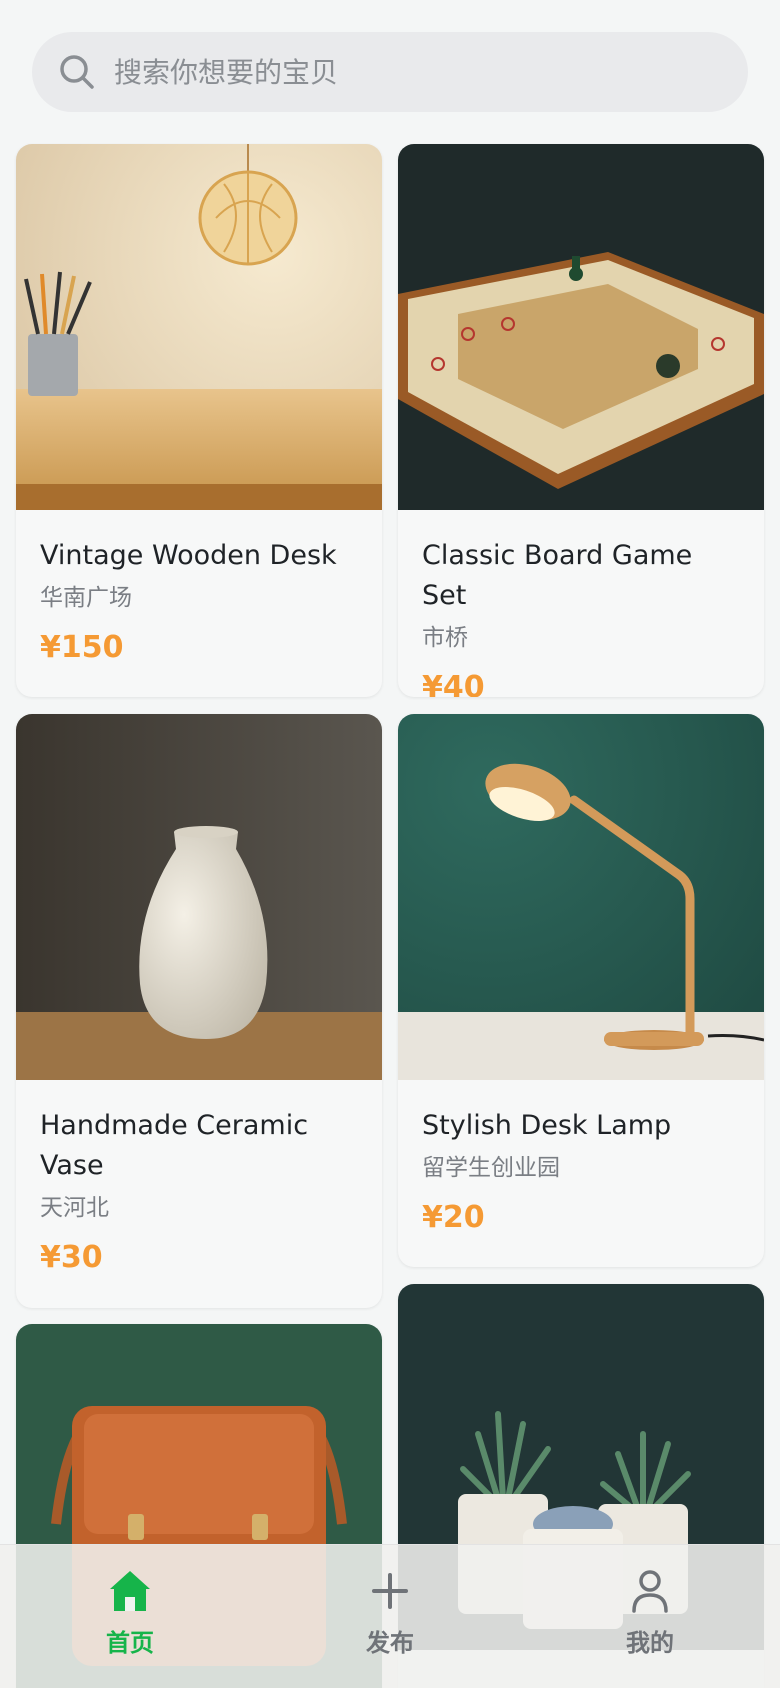 This screenshot has width=780, height=1688. Describe the element at coordinates (86, 598) in the screenshot. I see `product-location: 华南广场` at that location.